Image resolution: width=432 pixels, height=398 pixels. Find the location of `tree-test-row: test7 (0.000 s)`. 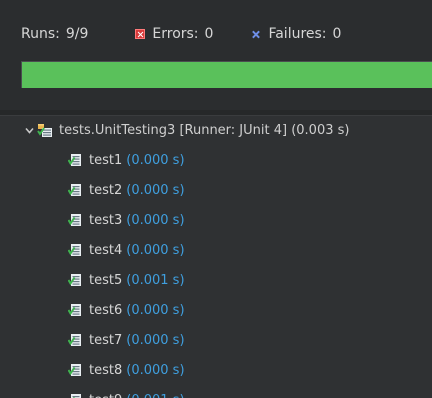

tree-test-row: test7 (0.000 s) is located at coordinates (216, 340).